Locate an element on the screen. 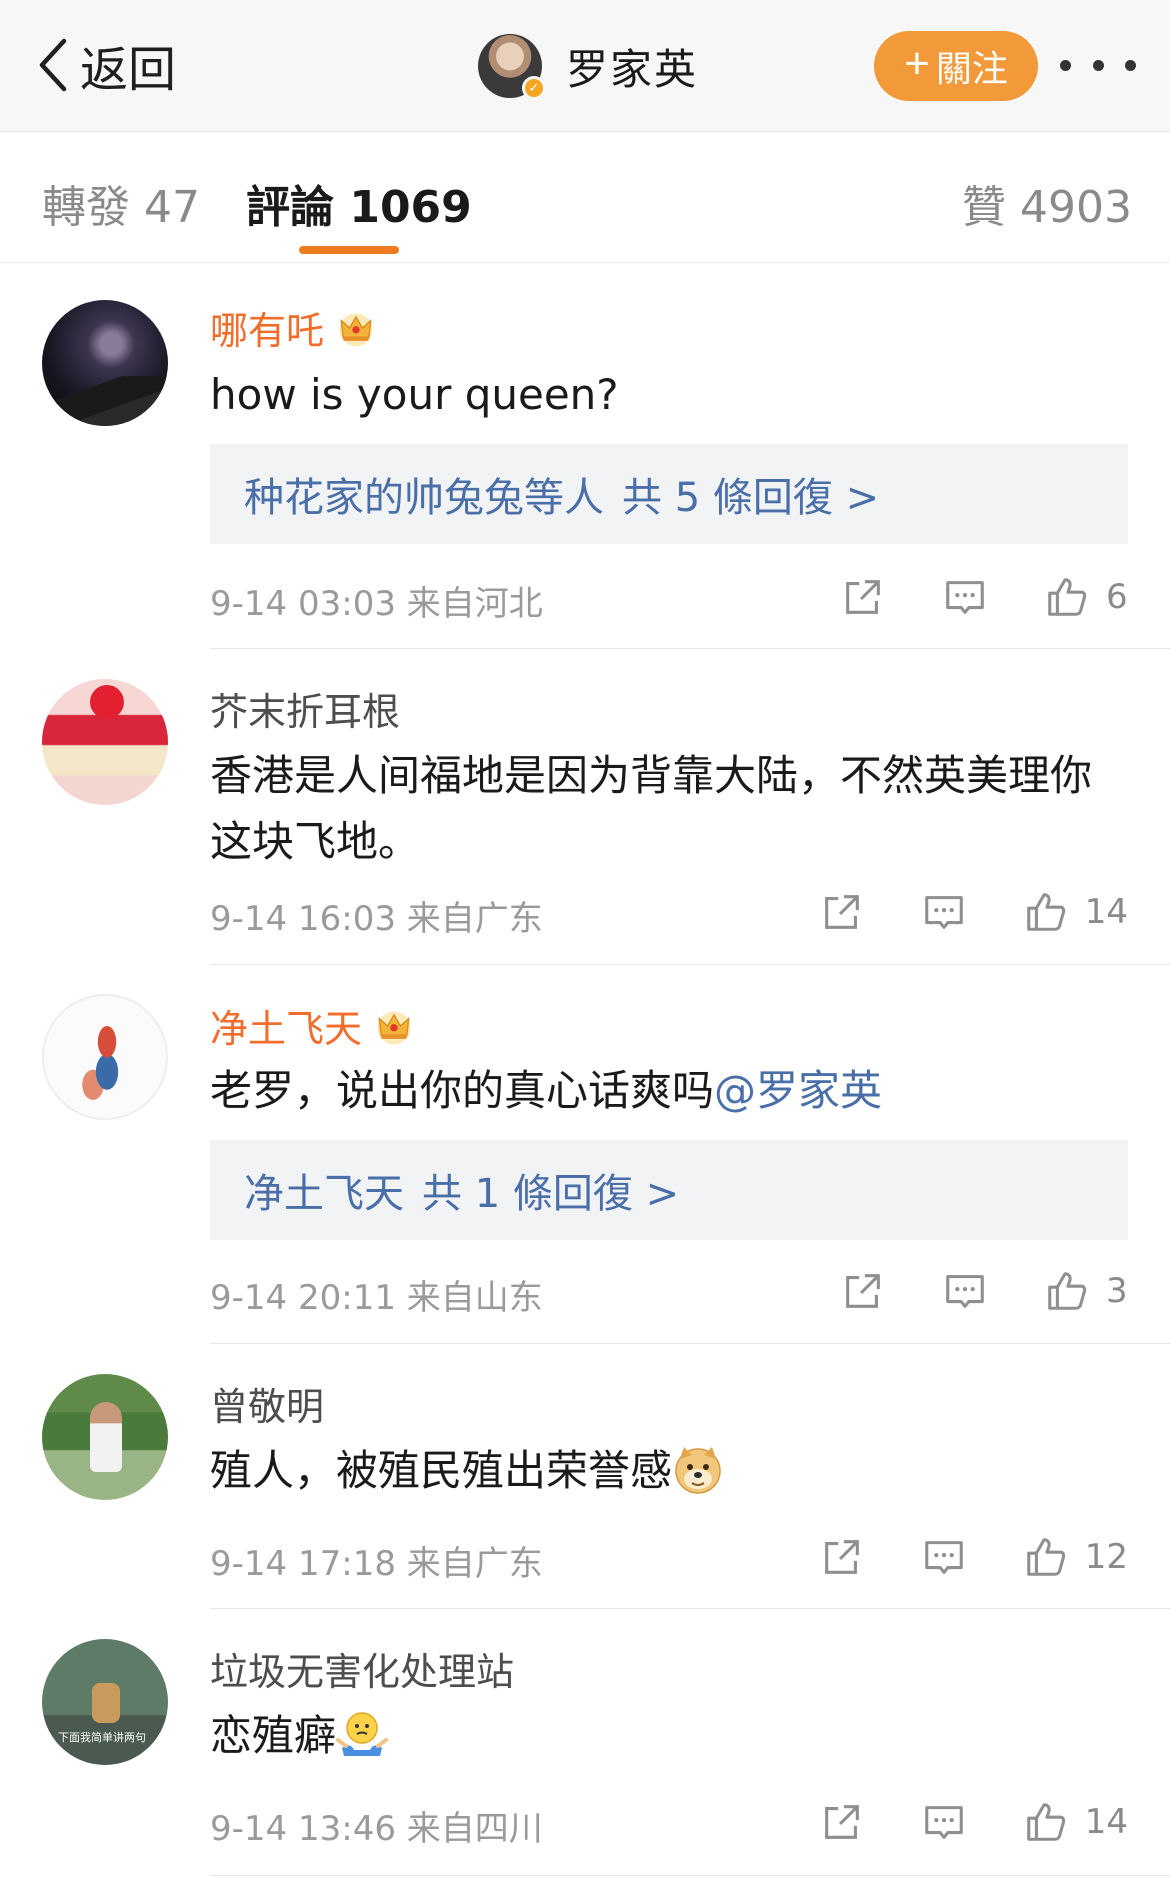 The width and height of the screenshot is (1170, 1879). profile-header: ✓ 罗家英 is located at coordinates (588, 66).